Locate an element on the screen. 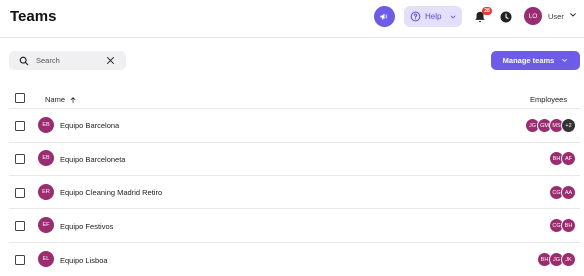 The width and height of the screenshot is (584, 276). announcements-button is located at coordinates (384, 16).